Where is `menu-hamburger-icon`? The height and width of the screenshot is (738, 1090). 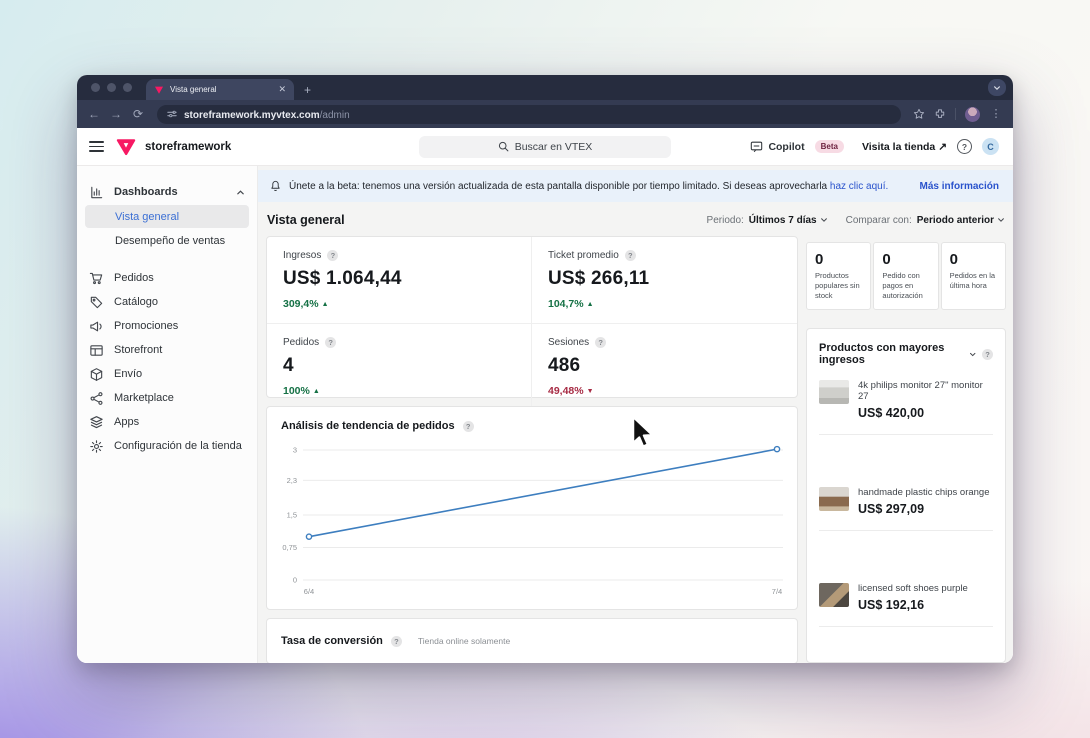 menu-hamburger-icon is located at coordinates (96, 146).